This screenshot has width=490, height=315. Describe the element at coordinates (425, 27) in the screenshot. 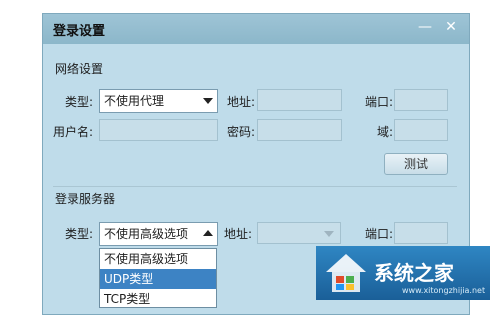

I see `minimize-icon: —` at that location.